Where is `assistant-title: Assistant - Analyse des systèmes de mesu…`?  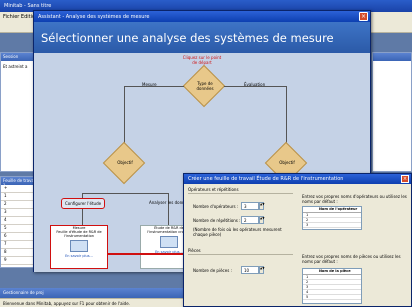
assistant-title: Assistant - Analyse des systèmes de mesu… is located at coordinates (94, 17).